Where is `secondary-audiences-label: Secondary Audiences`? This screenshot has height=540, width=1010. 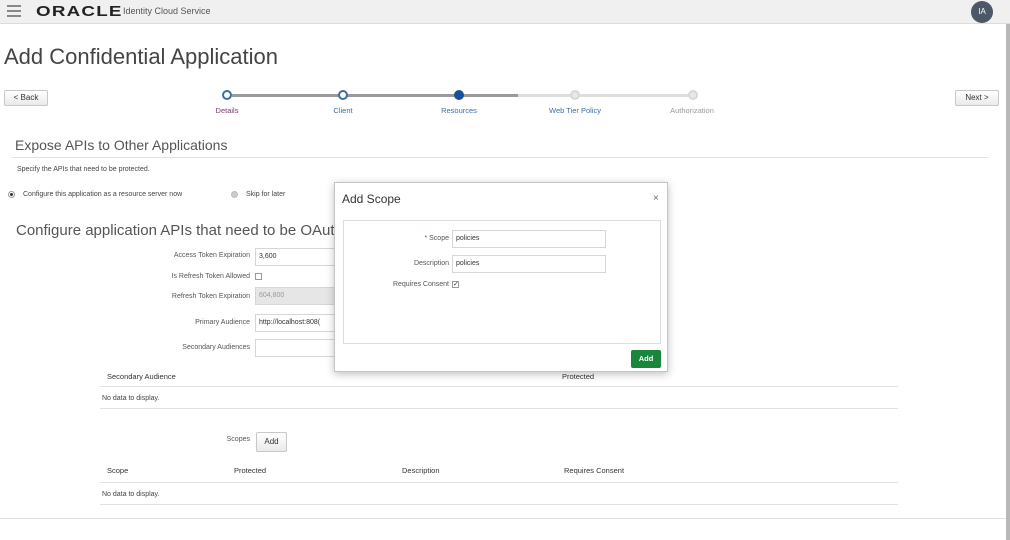 secondary-audiences-label: Secondary Audiences is located at coordinates (216, 347).